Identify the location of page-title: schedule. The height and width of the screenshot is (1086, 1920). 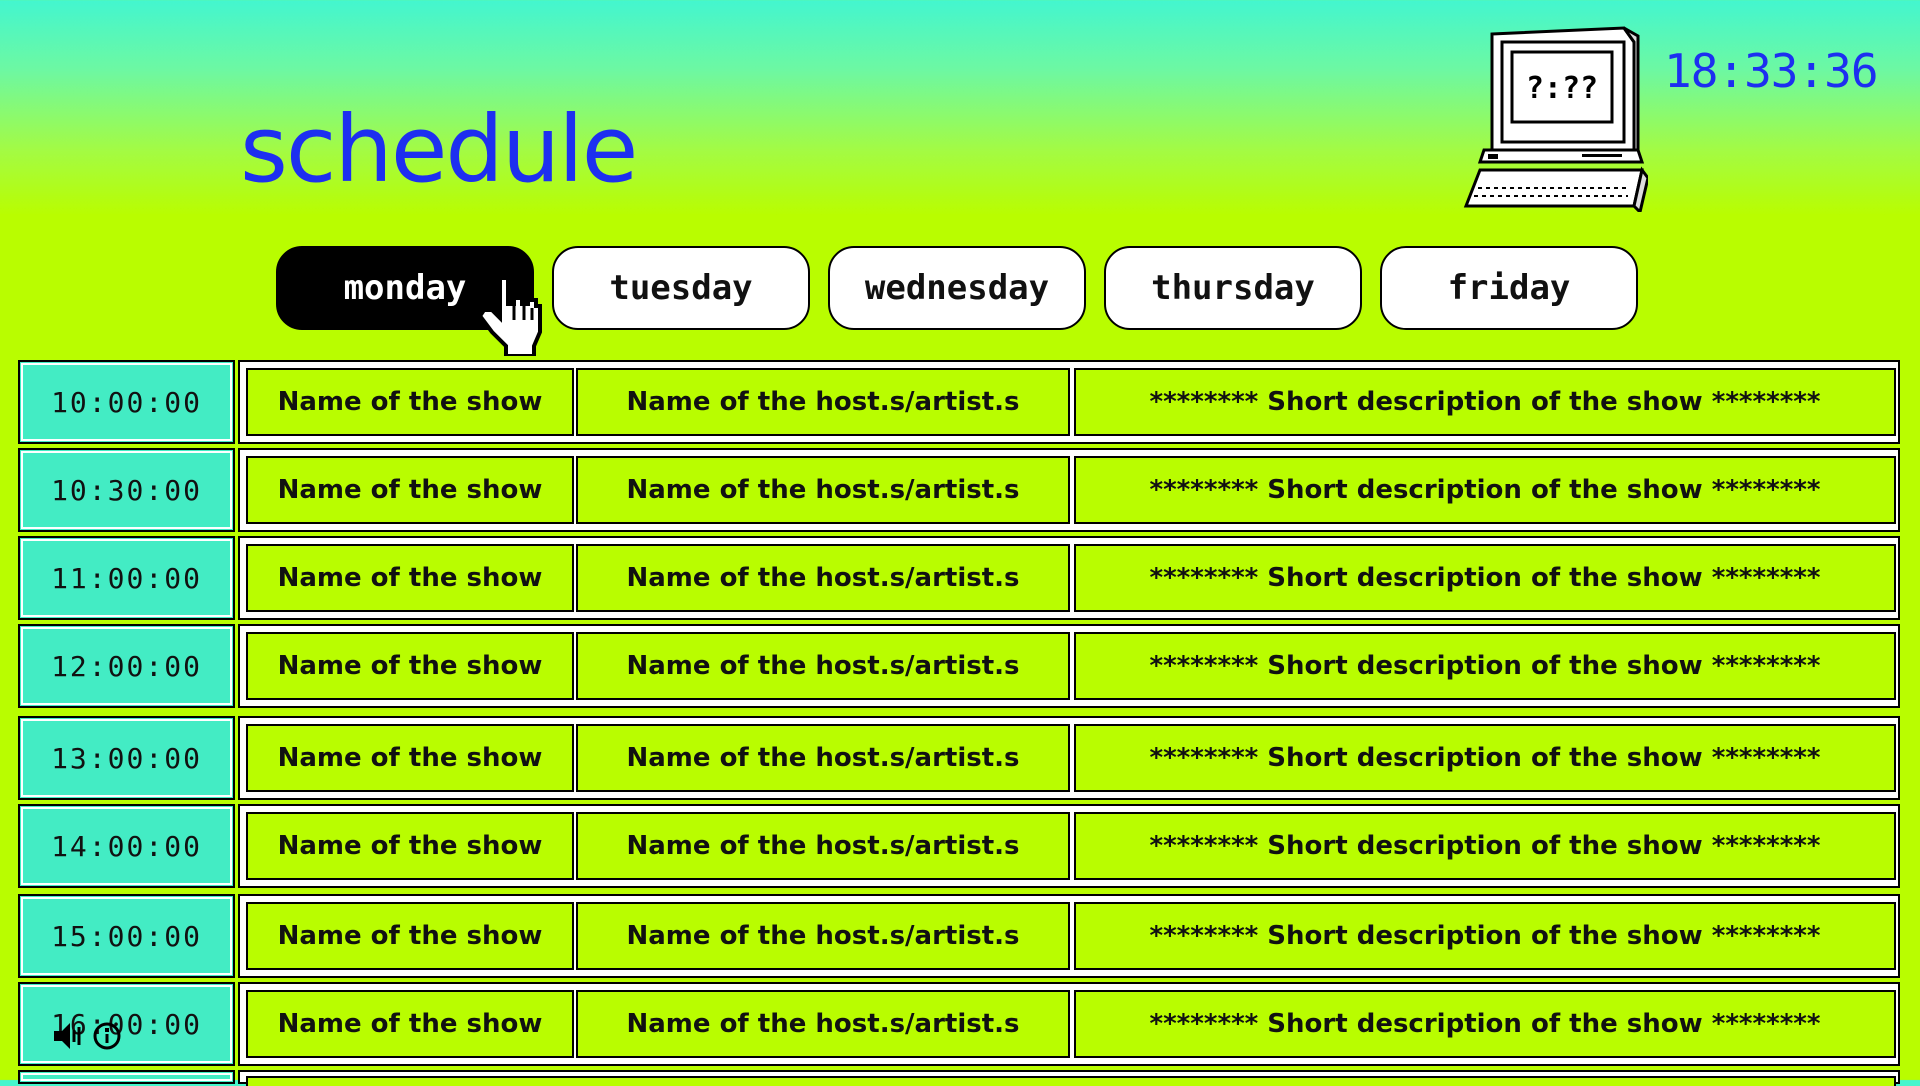
(439, 149).